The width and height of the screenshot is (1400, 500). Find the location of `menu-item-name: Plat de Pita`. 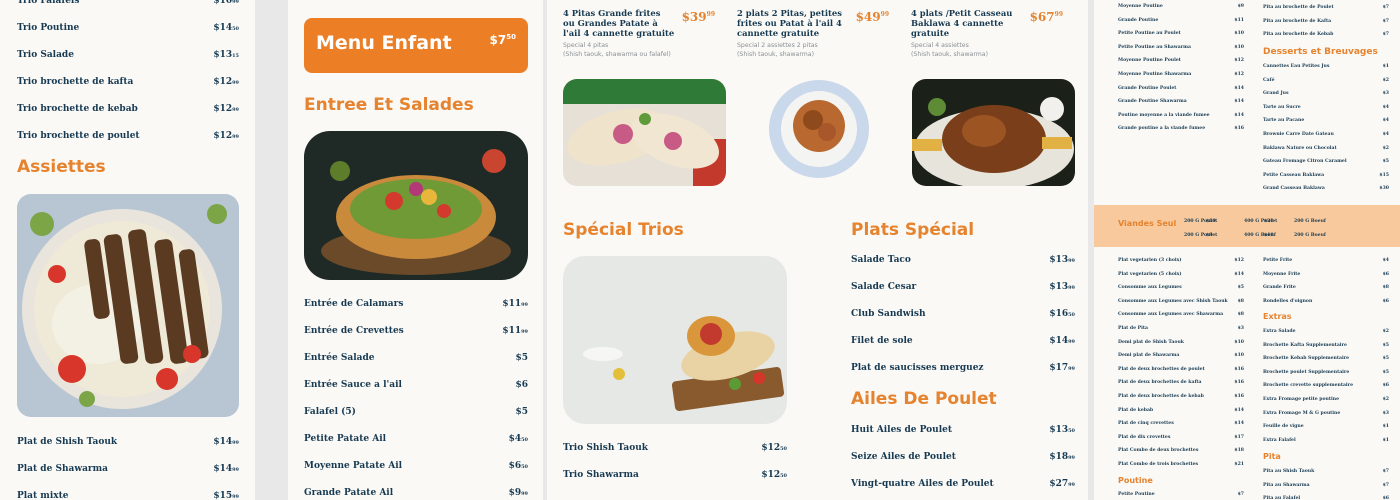

menu-item-name: Plat de Pita is located at coordinates (1133, 328).